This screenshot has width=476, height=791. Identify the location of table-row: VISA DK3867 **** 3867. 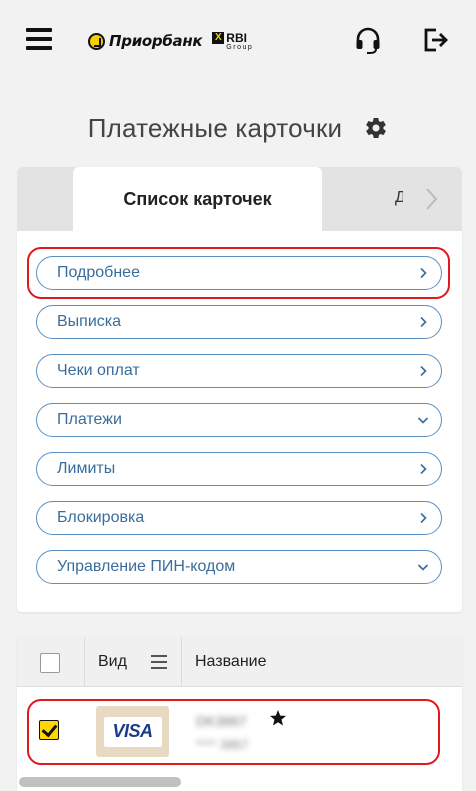
(239, 733).